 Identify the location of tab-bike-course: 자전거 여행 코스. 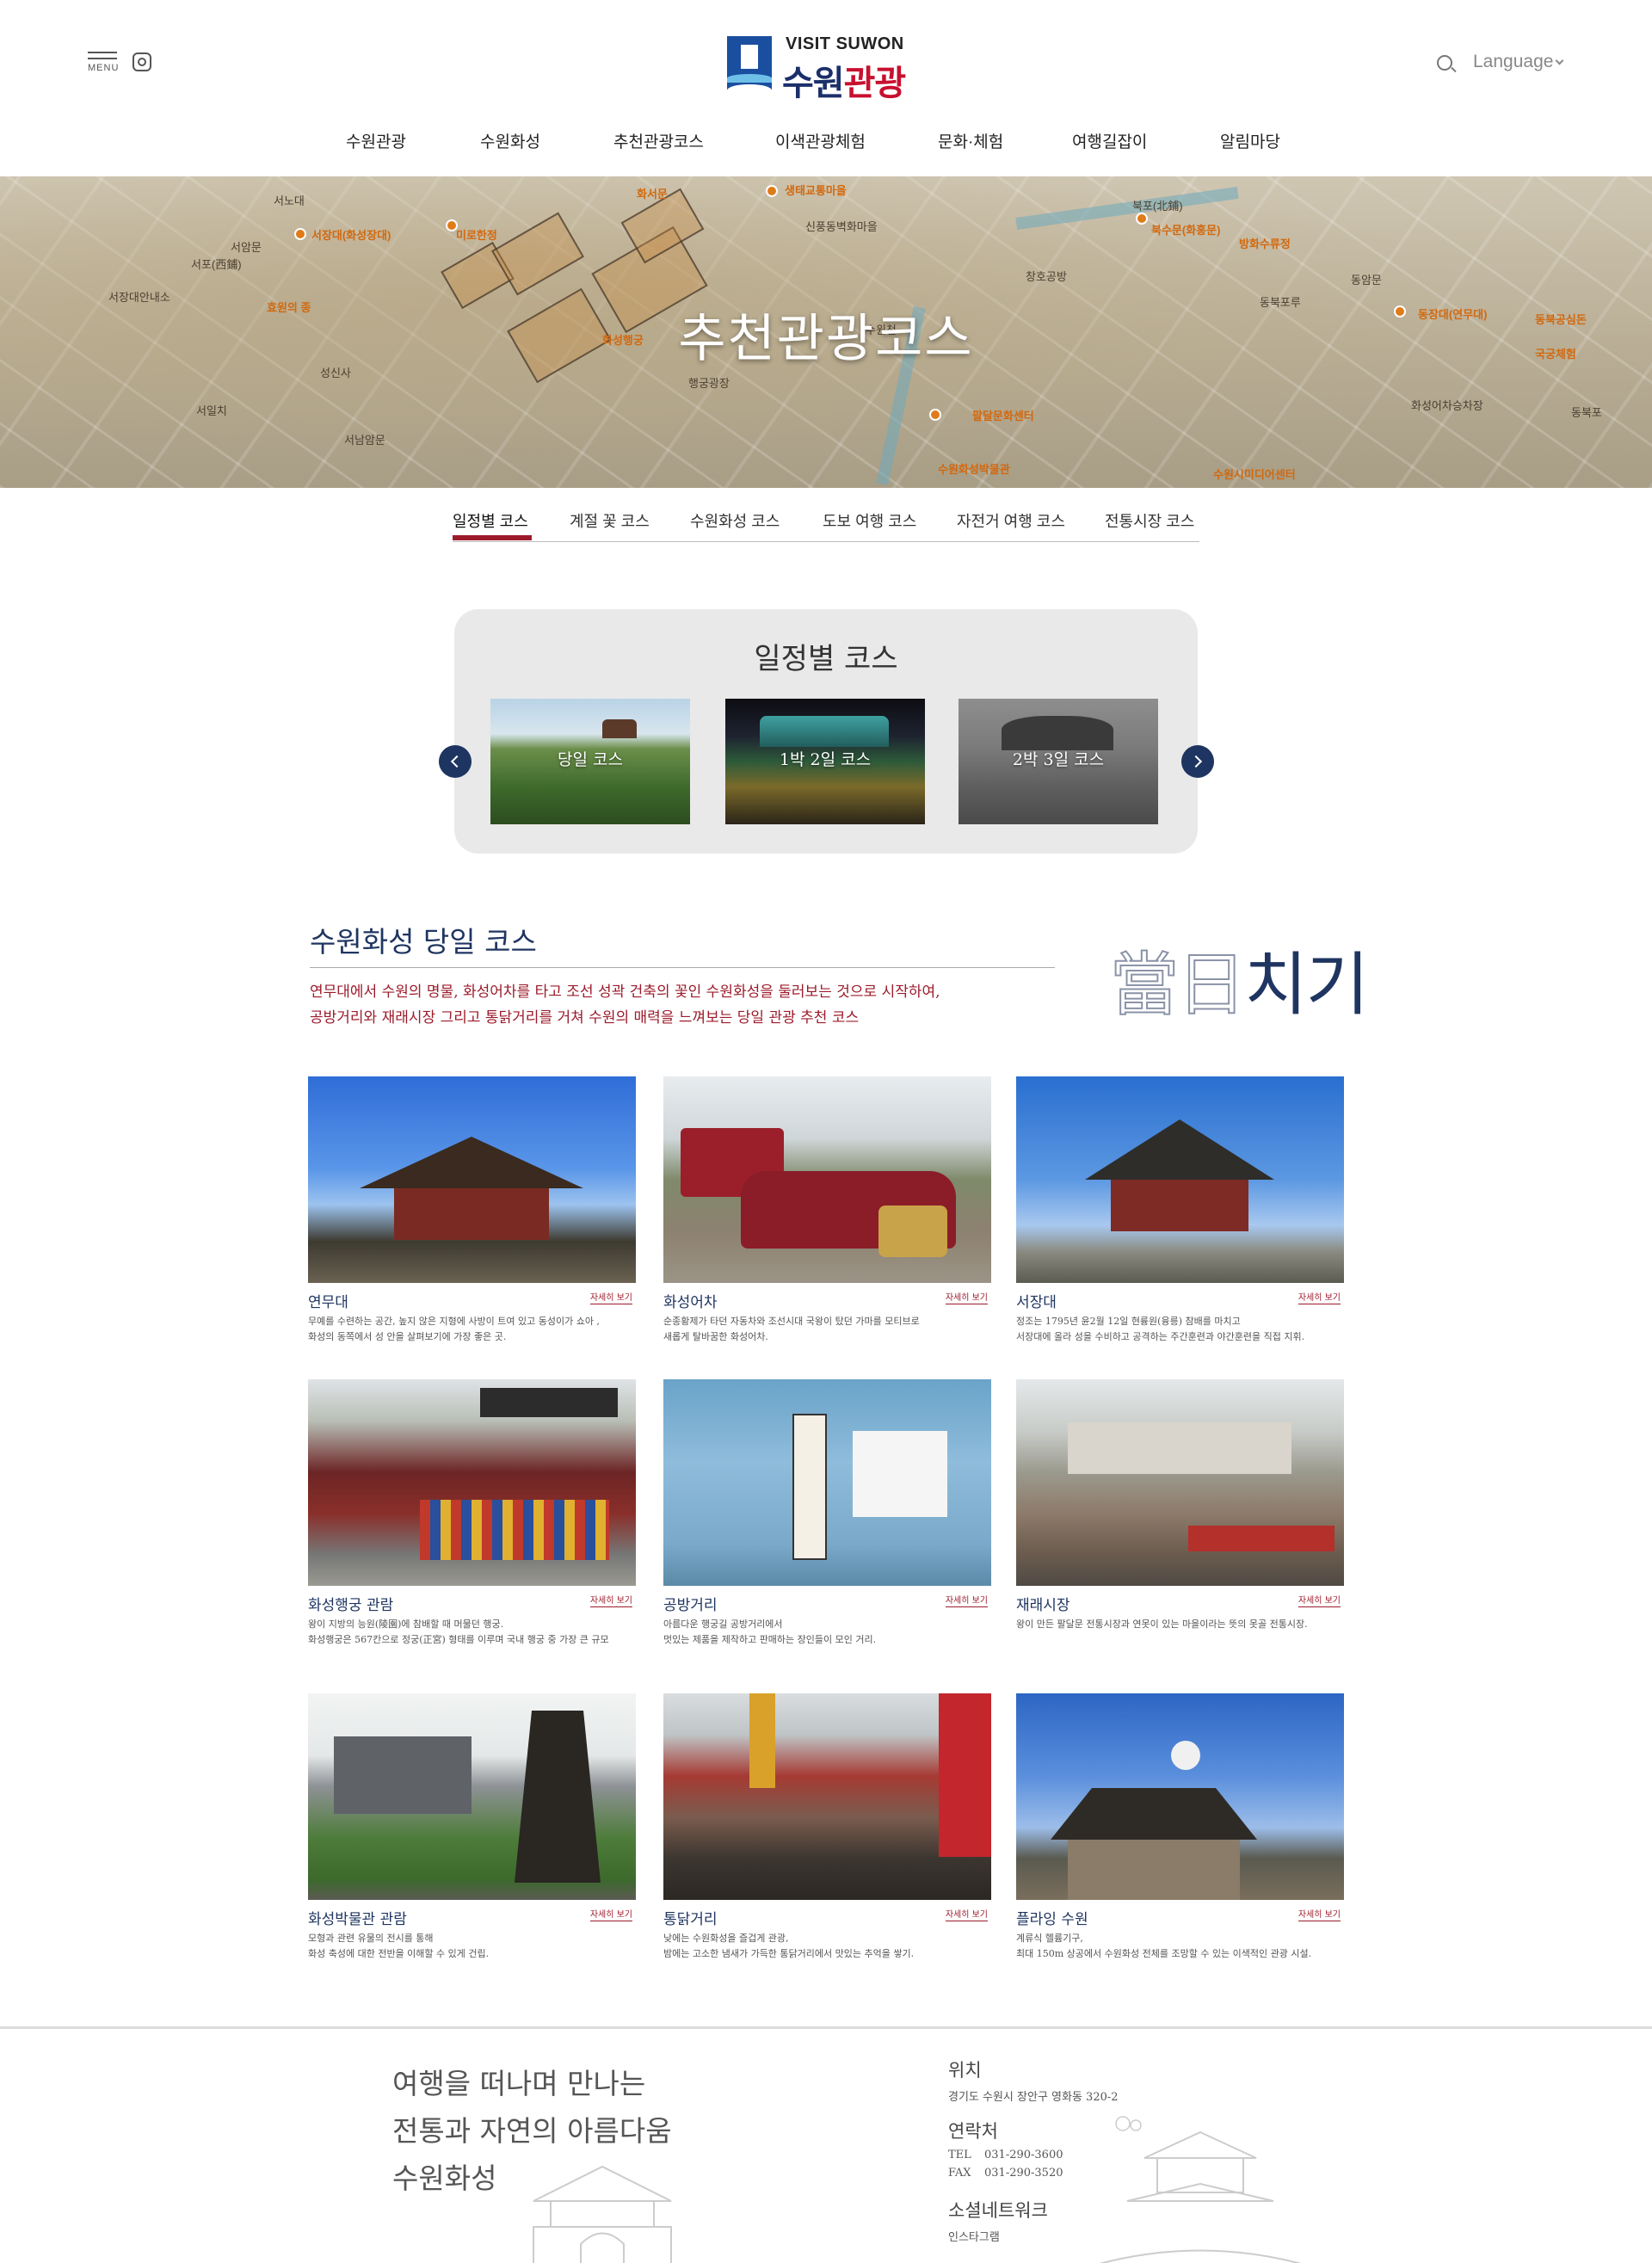
(1011, 520).